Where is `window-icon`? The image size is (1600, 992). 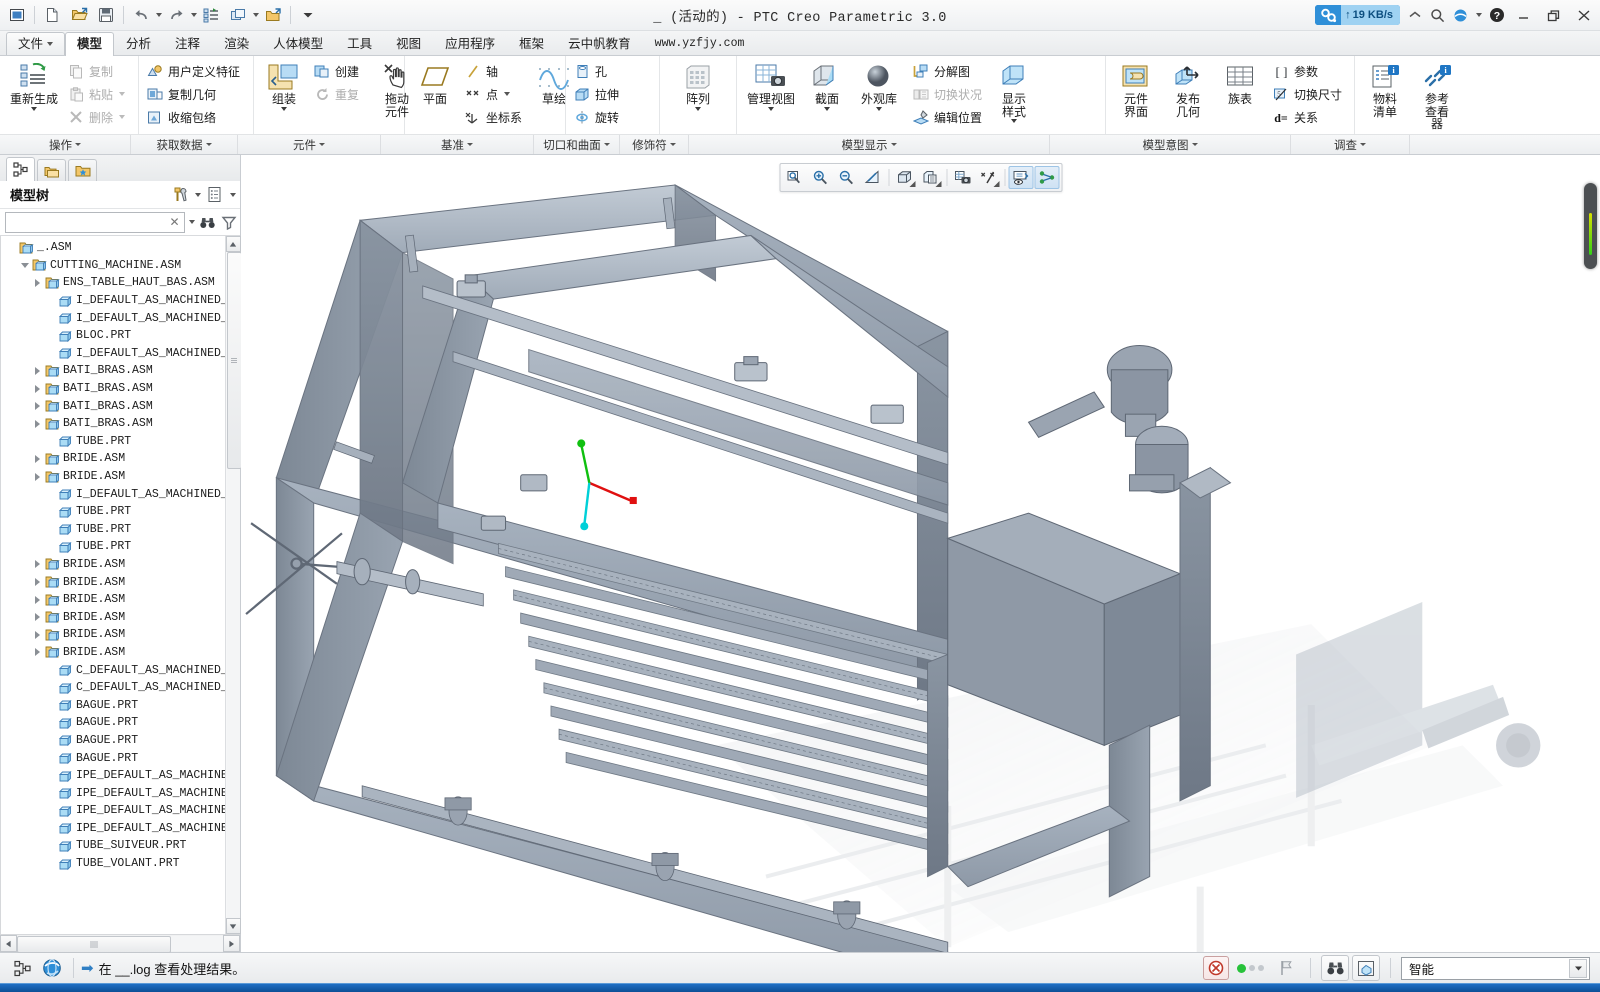 window-icon is located at coordinates (17, 15).